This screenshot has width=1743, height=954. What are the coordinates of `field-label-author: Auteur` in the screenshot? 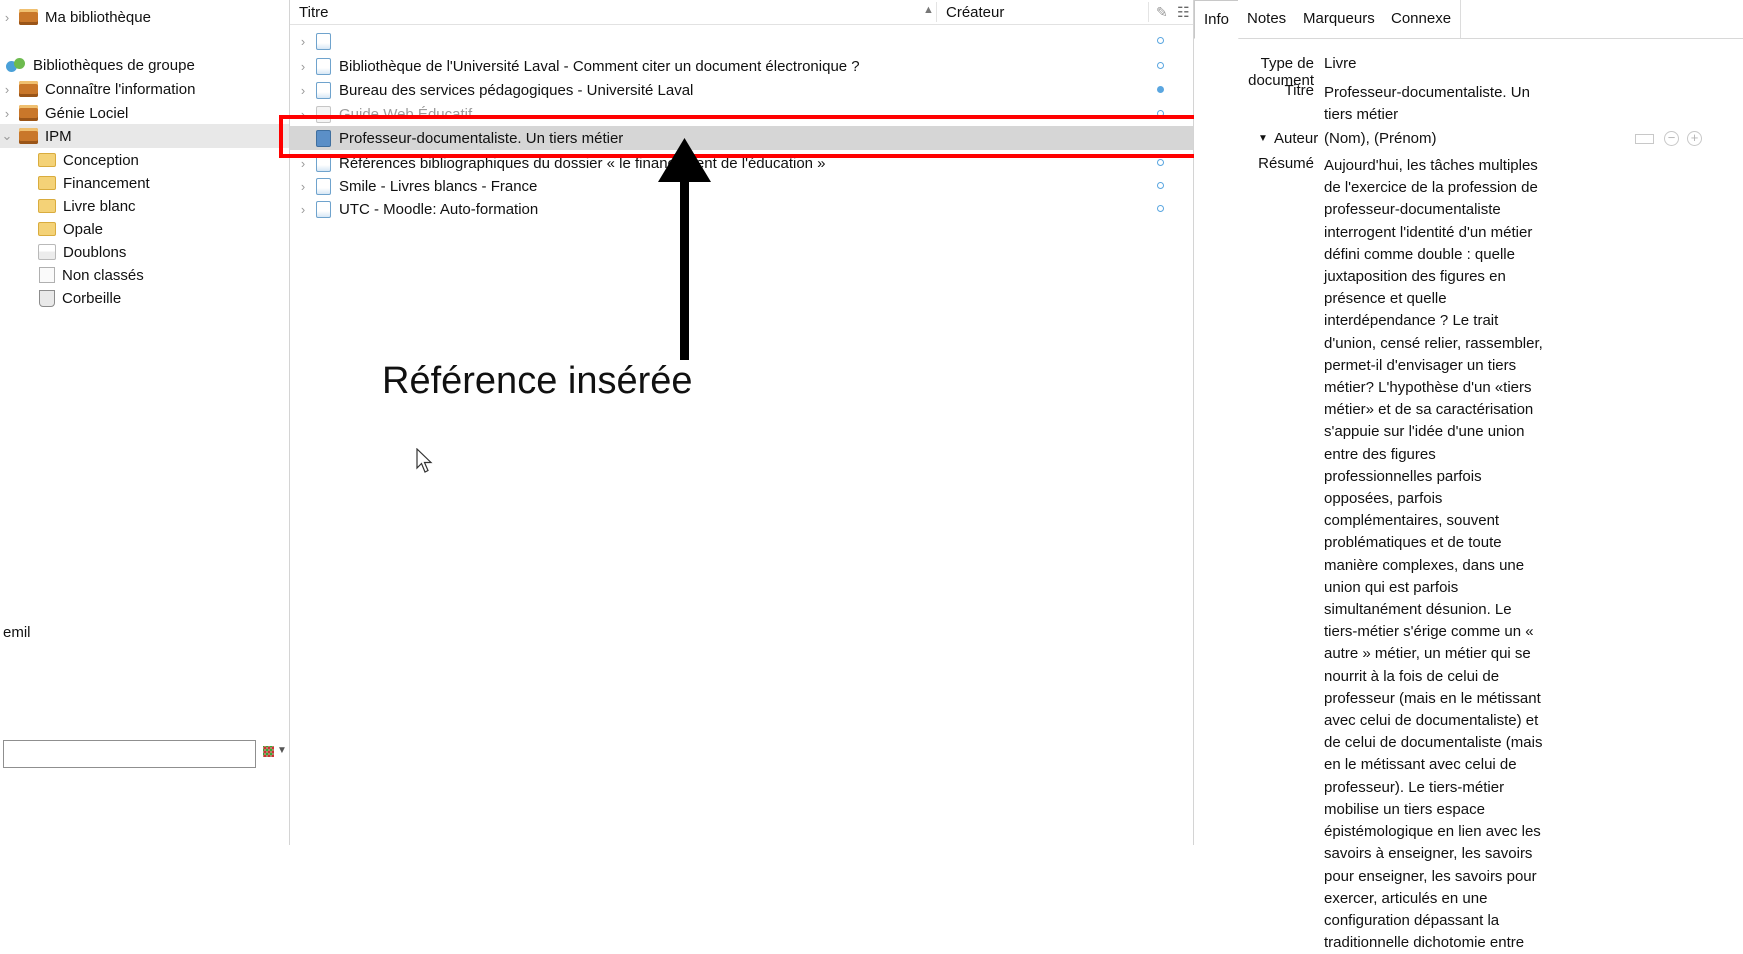 It's located at (1296, 138).